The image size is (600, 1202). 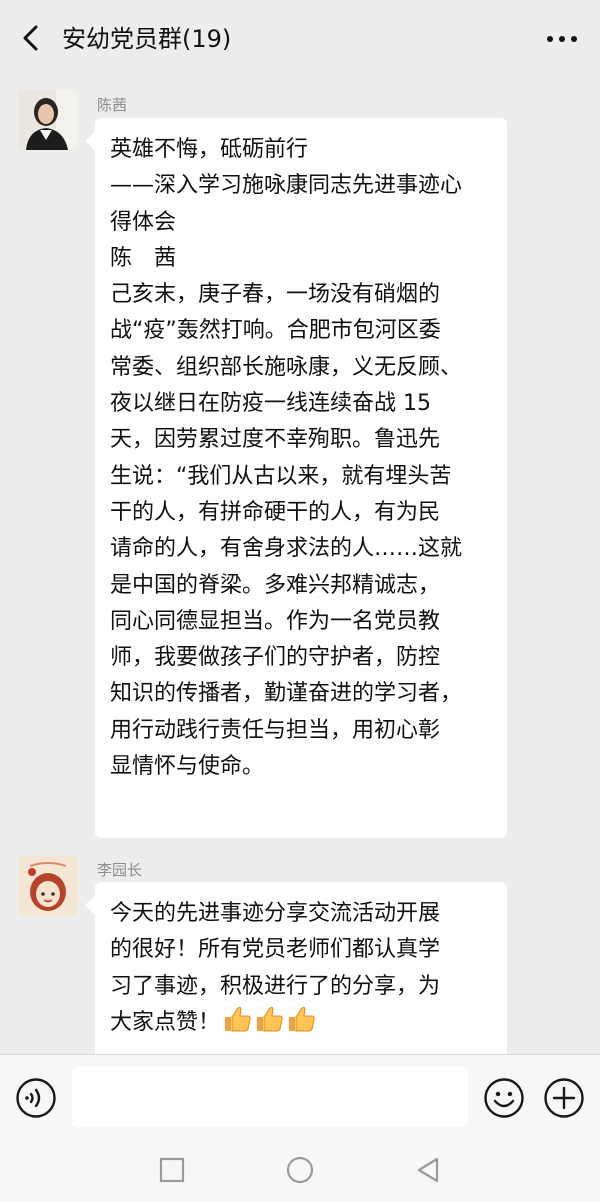 What do you see at coordinates (286, 186) in the screenshot?
I see `message-line: ——深入学习施咏康同志先进事迹心` at bounding box center [286, 186].